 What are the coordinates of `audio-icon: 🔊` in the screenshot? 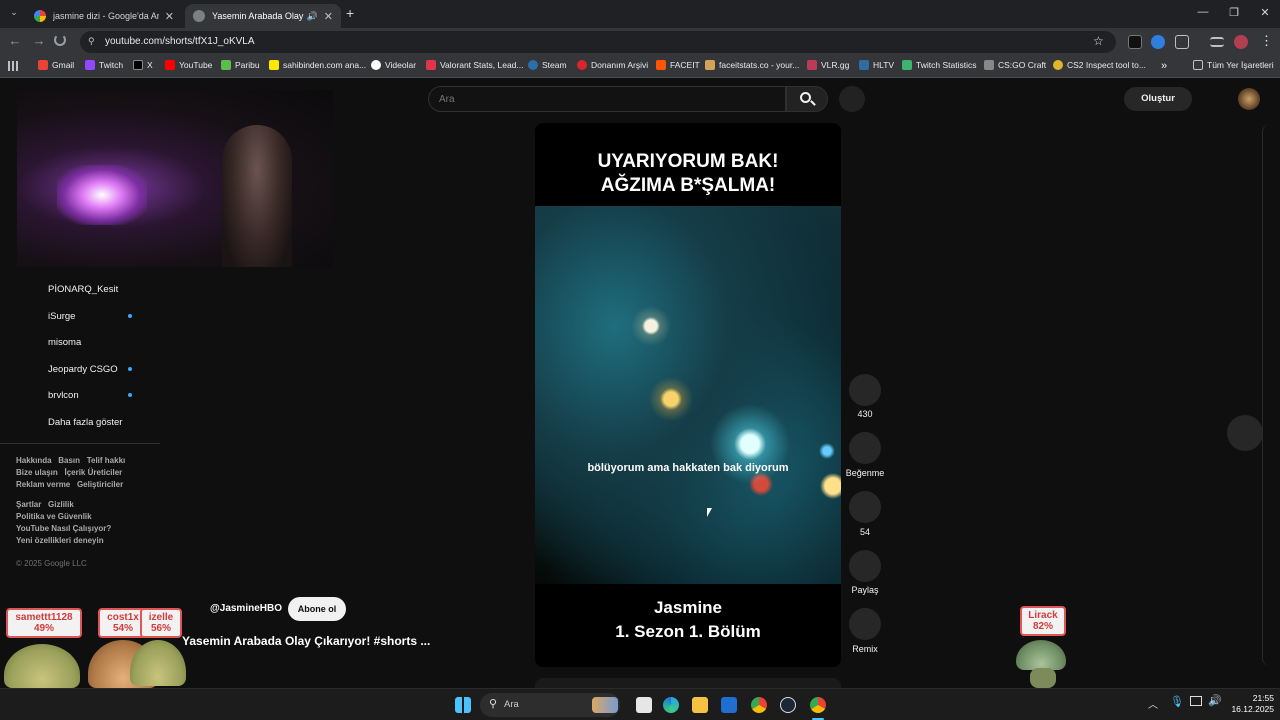 It's located at (312, 16).